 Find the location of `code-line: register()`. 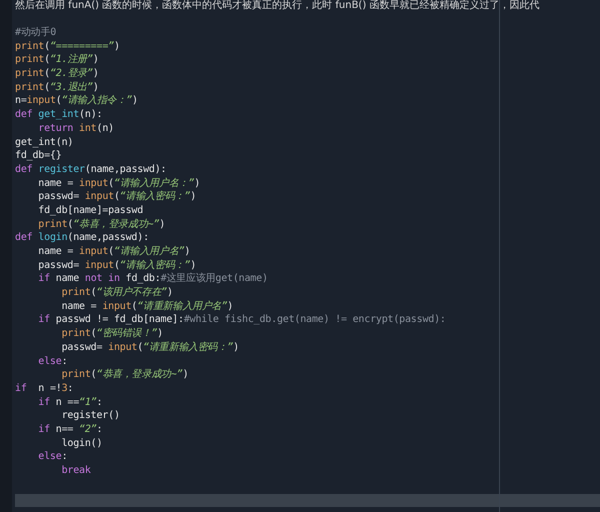

code-line: register() is located at coordinates (90, 416).